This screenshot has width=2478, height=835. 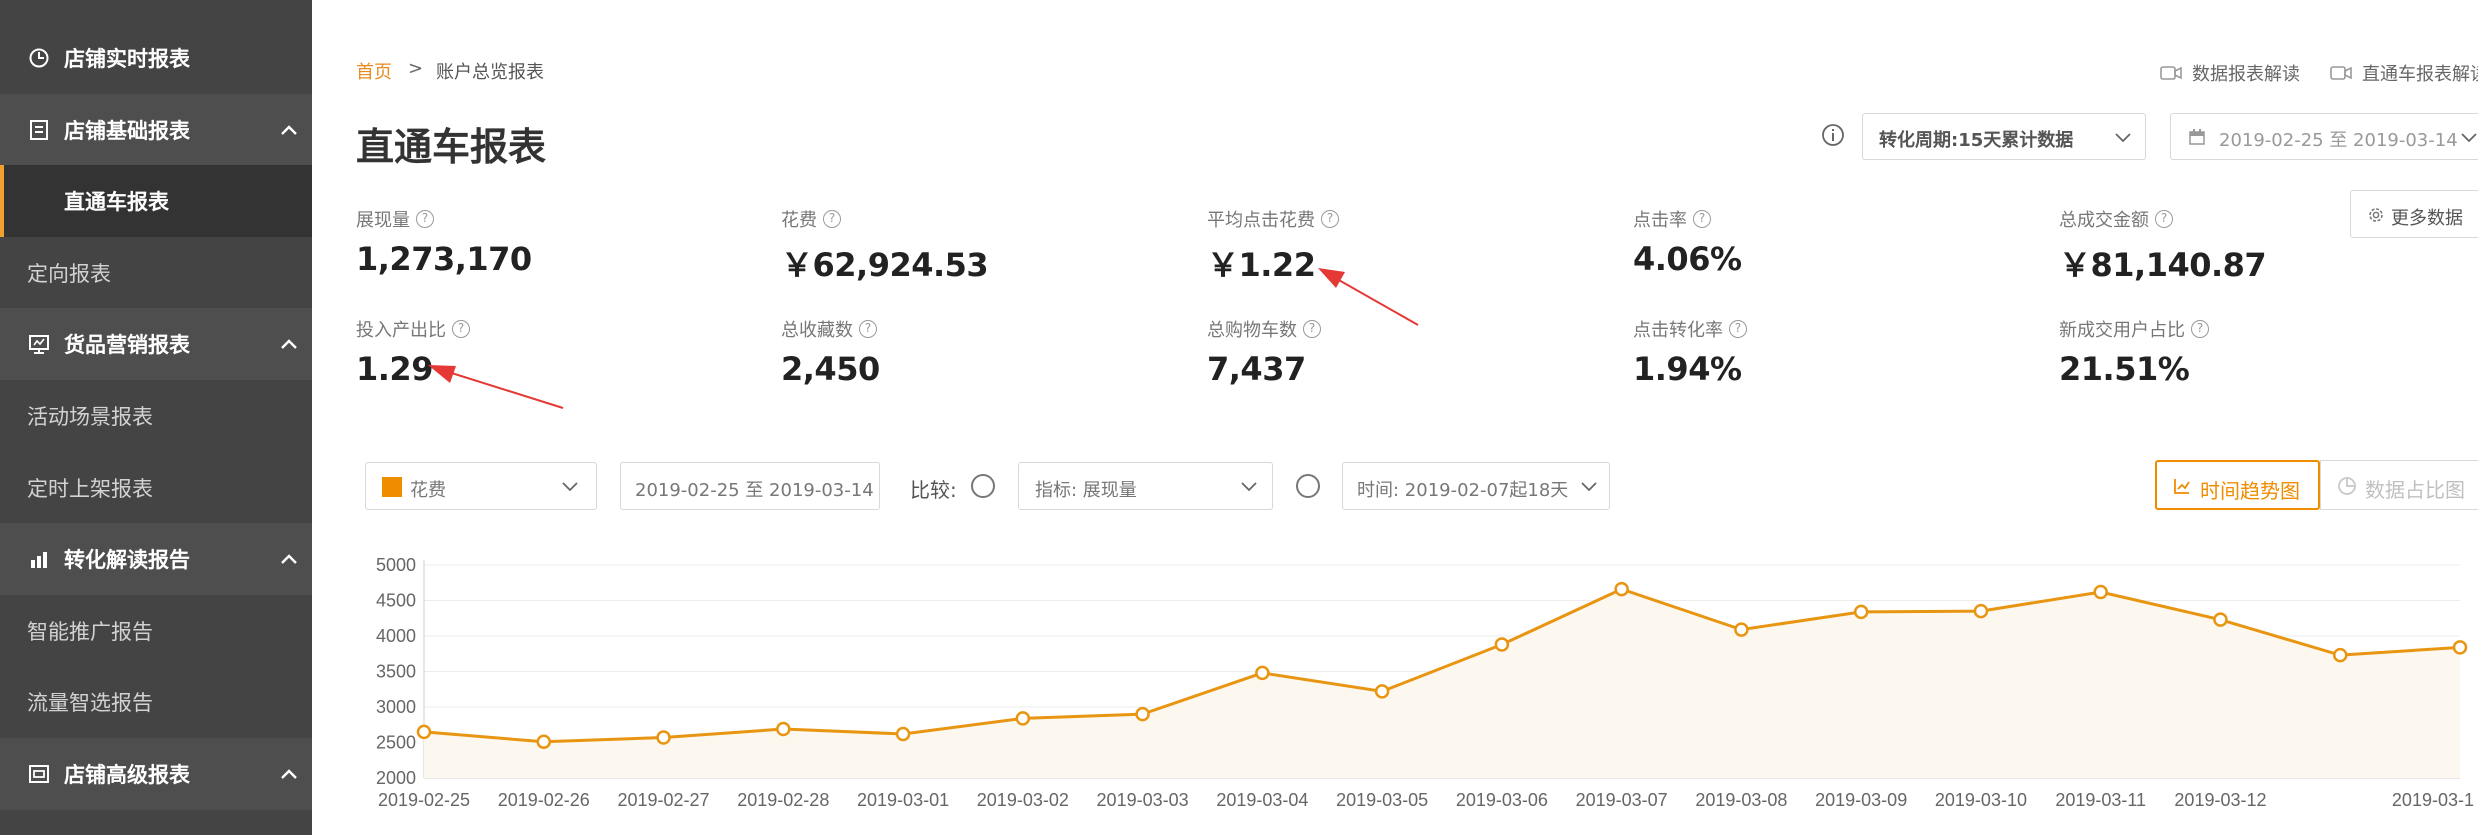 I want to click on x-tick-label: 2019-03-01, so click(x=903, y=800).